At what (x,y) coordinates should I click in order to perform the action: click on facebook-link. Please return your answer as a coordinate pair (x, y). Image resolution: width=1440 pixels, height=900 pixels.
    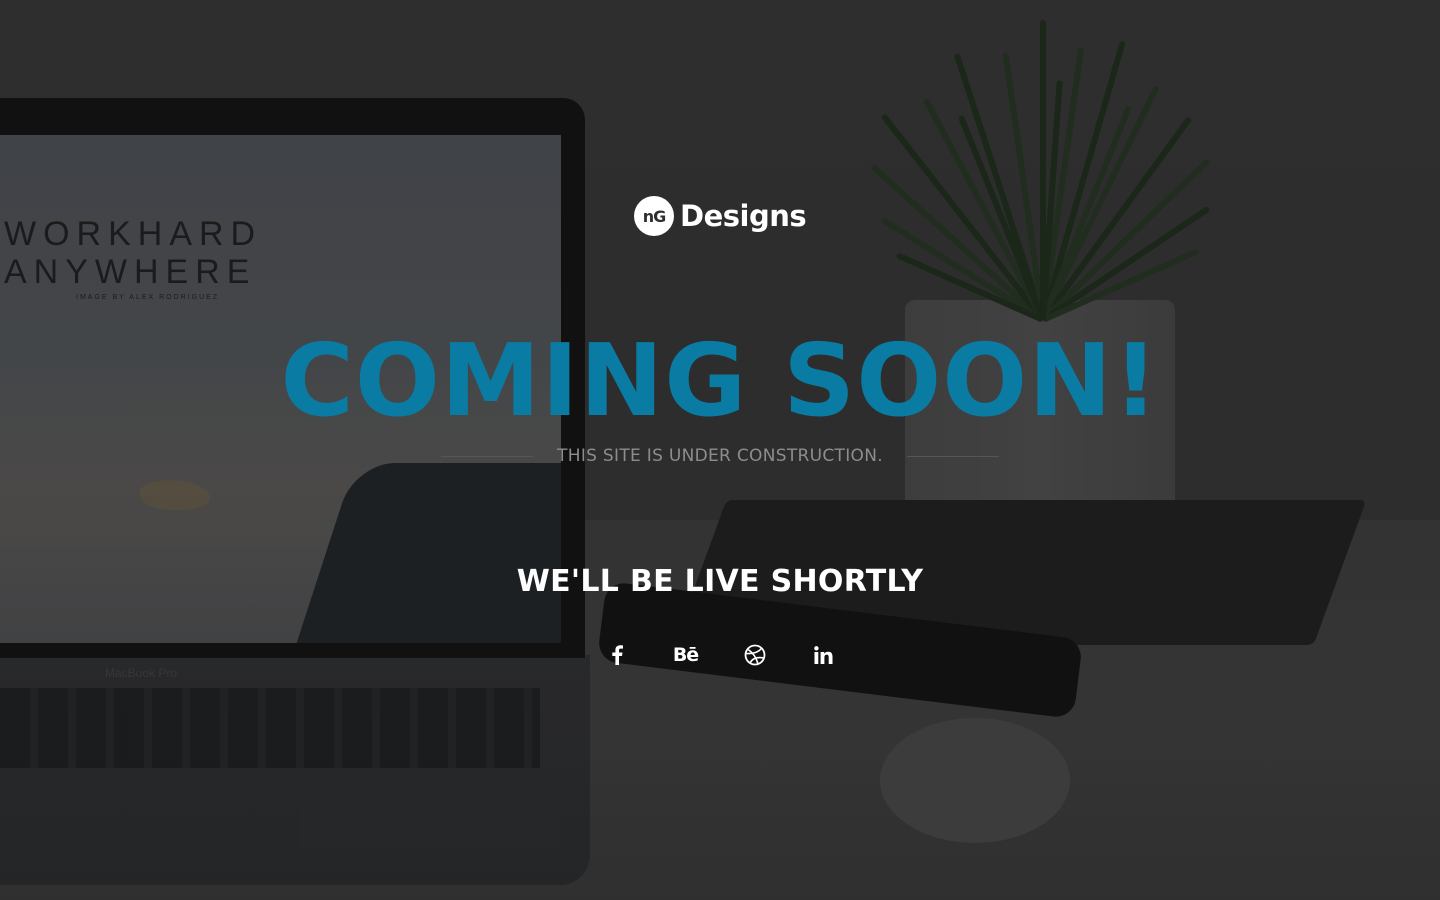
    Looking at the image, I should click on (616, 655).